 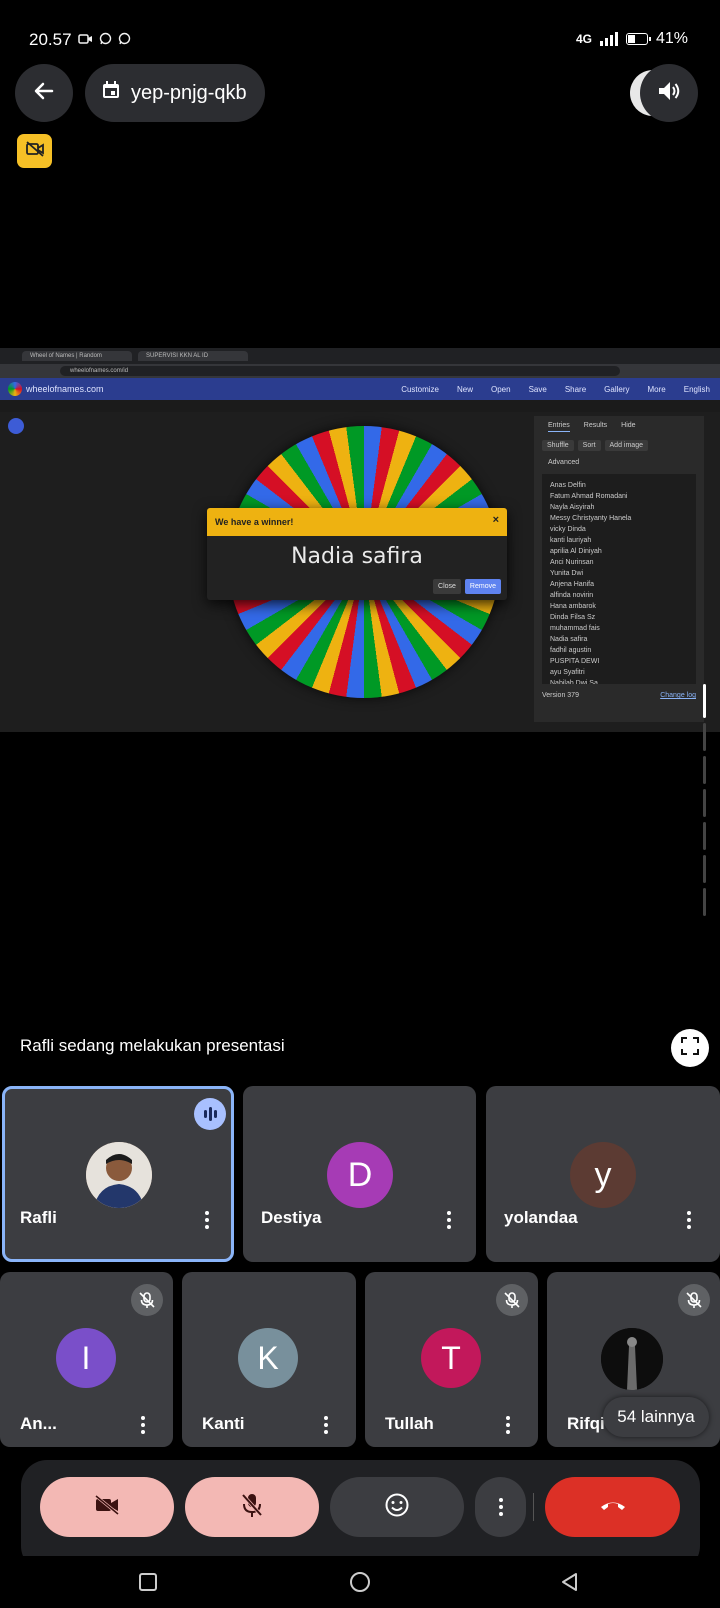 I want to click on avatar: T, so click(x=451, y=1358).